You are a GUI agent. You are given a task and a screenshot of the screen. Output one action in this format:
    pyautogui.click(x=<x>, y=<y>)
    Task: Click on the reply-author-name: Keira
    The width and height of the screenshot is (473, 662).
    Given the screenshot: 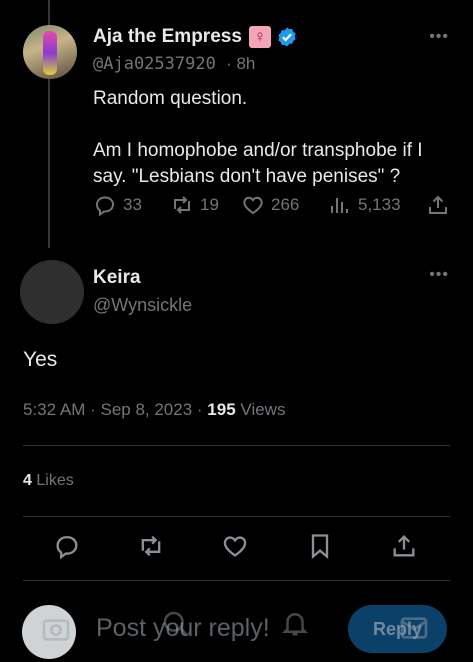 What is the action you would take?
    pyautogui.click(x=117, y=278)
    